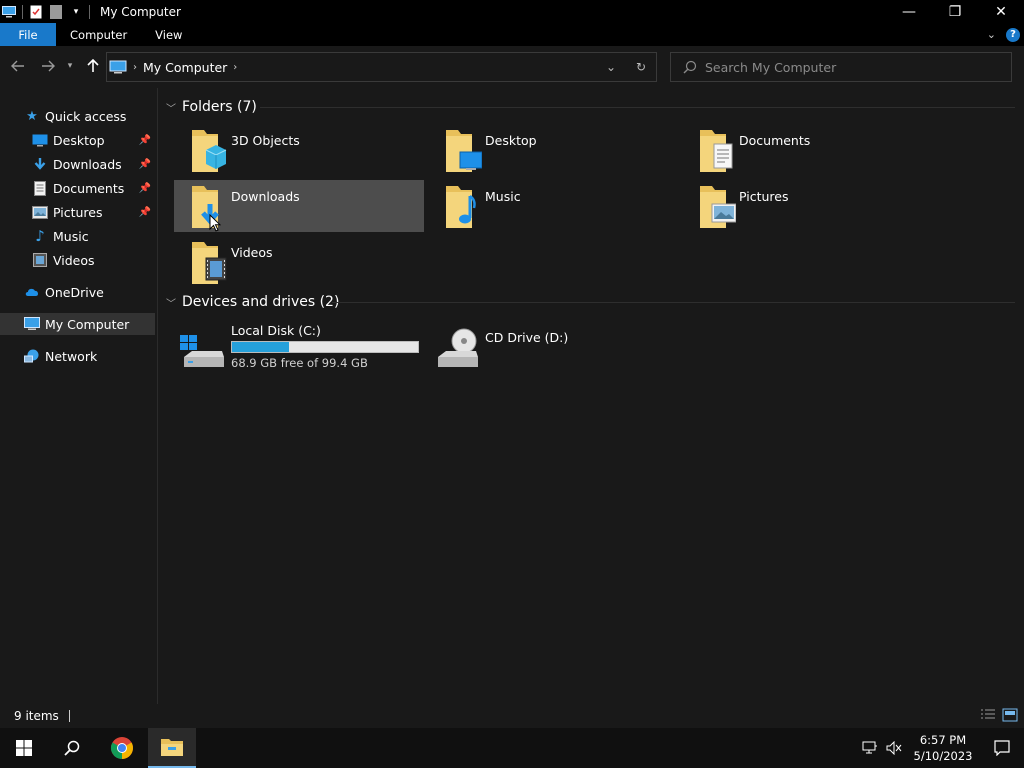 This screenshot has width=1024, height=768. What do you see at coordinates (611, 67) in the screenshot?
I see `address-history-chevron-icon: ⌄` at bounding box center [611, 67].